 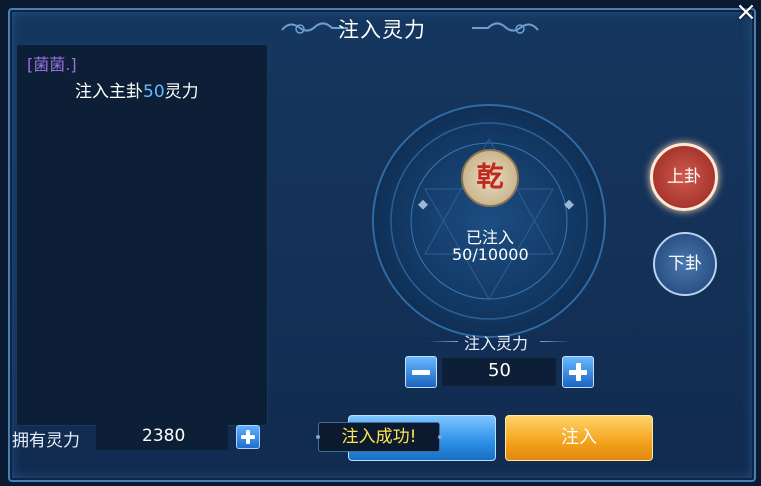 I want to click on divider-right, so click(x=555, y=341).